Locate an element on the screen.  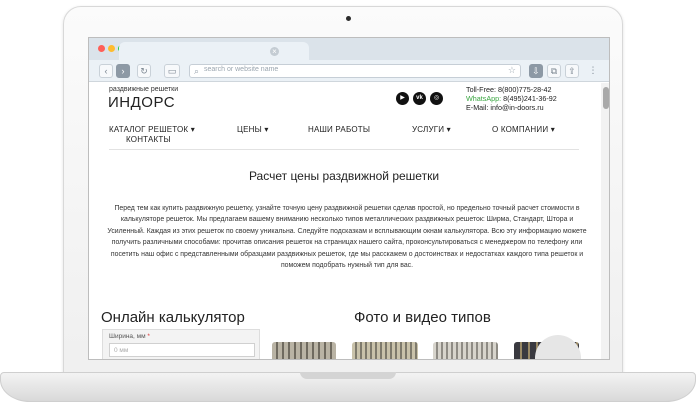
width-input: 0 мм is located at coordinates (182, 350).